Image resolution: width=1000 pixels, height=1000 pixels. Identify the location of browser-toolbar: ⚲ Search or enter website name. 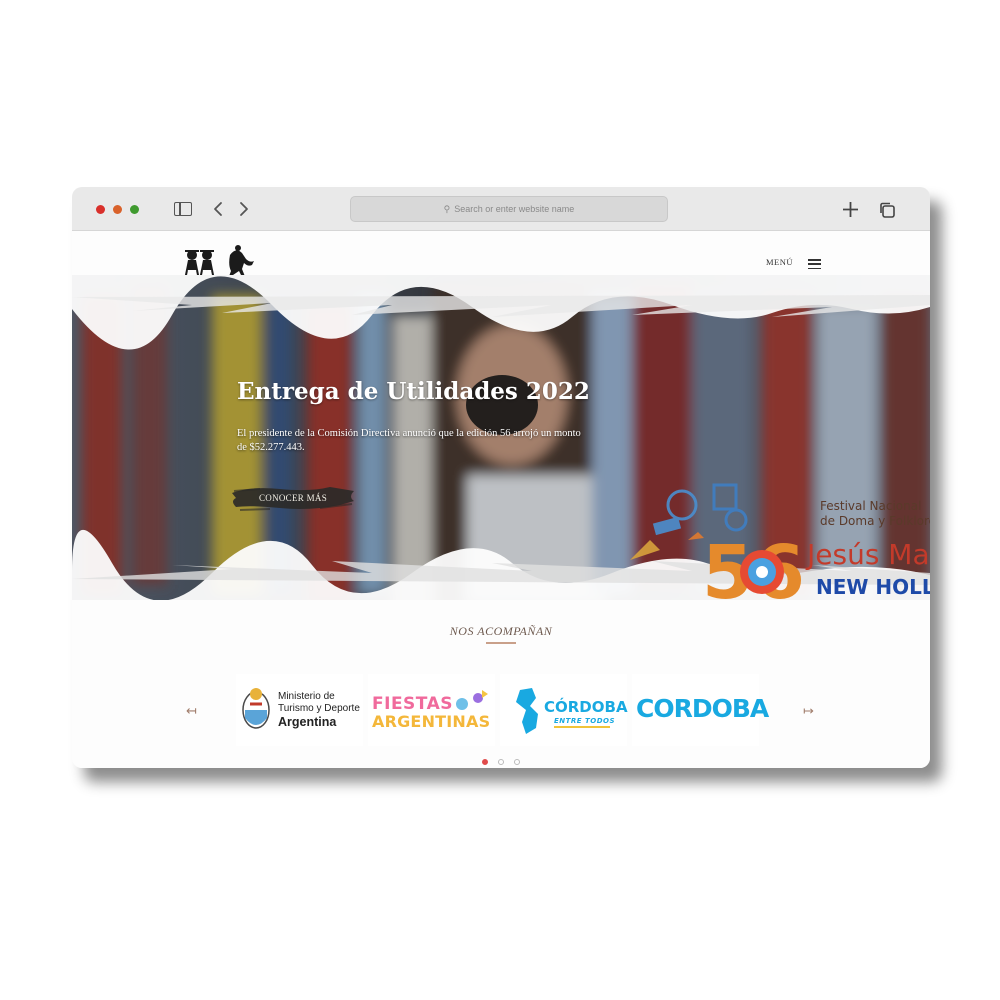
(501, 209).